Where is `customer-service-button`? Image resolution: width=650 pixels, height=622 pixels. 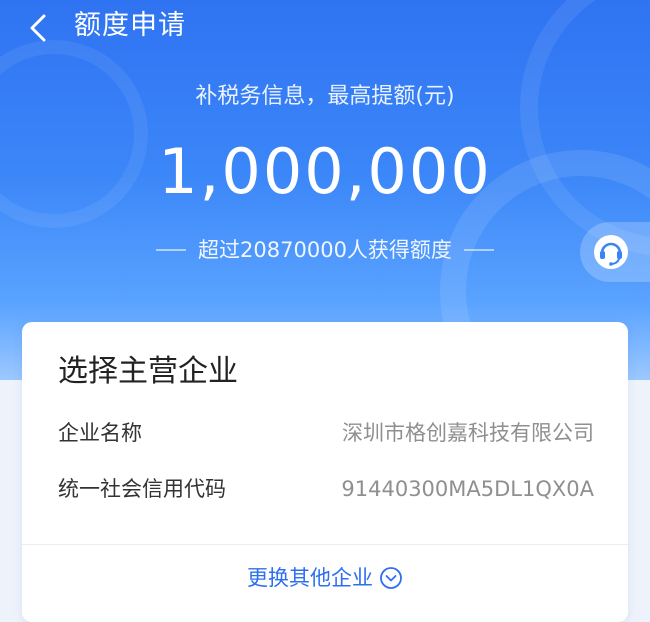
customer-service-button is located at coordinates (615, 252).